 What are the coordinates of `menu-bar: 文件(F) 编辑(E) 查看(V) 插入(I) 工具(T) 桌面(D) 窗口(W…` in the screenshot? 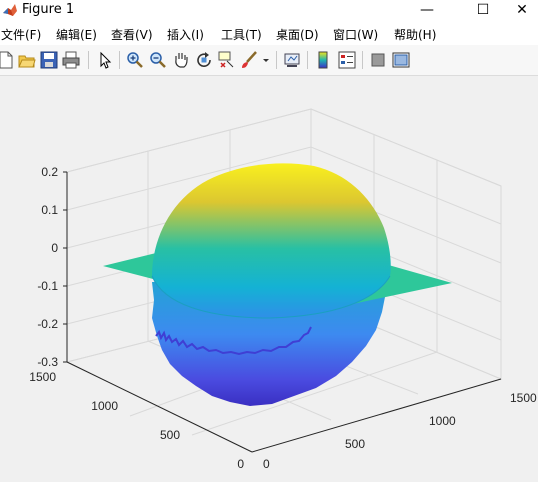 It's located at (269, 33).